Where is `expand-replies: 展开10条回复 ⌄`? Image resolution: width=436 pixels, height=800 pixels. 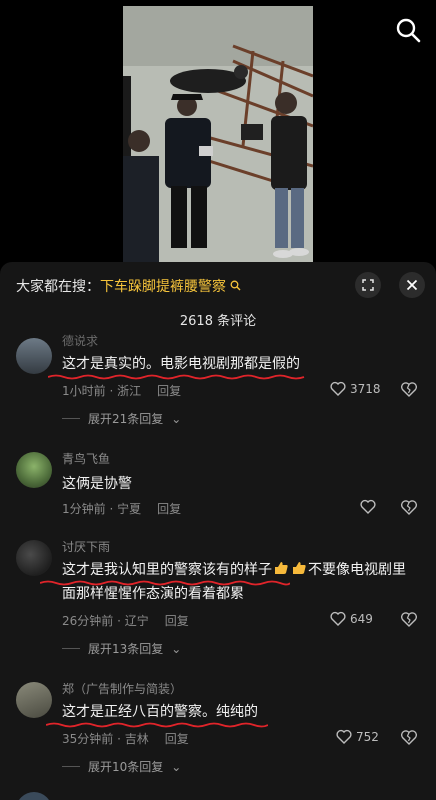
expand-replies: 展开10条回复 ⌄ is located at coordinates (121, 766).